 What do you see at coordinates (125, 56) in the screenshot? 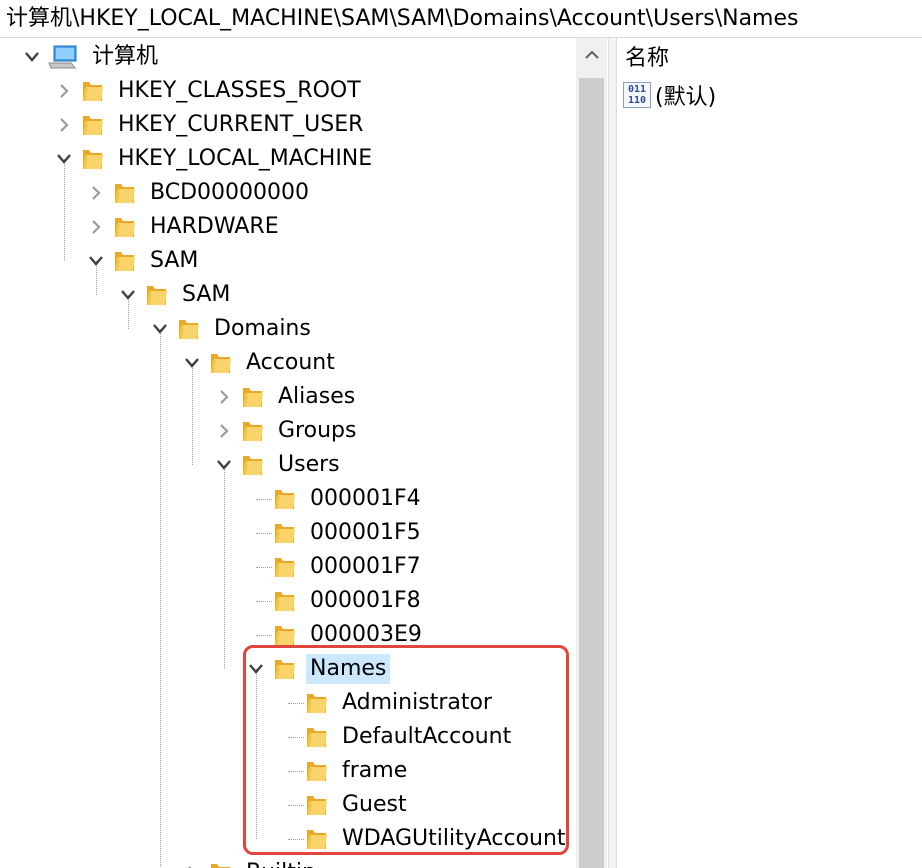
I see `tree-node-label: 计算机` at bounding box center [125, 56].